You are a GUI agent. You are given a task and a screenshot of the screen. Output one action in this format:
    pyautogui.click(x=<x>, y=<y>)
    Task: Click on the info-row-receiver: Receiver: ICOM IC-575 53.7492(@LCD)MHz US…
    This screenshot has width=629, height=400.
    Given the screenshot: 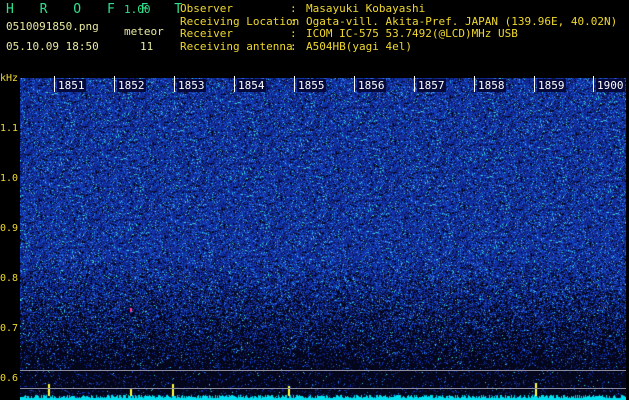 What is the action you would take?
    pyautogui.click(x=349, y=33)
    